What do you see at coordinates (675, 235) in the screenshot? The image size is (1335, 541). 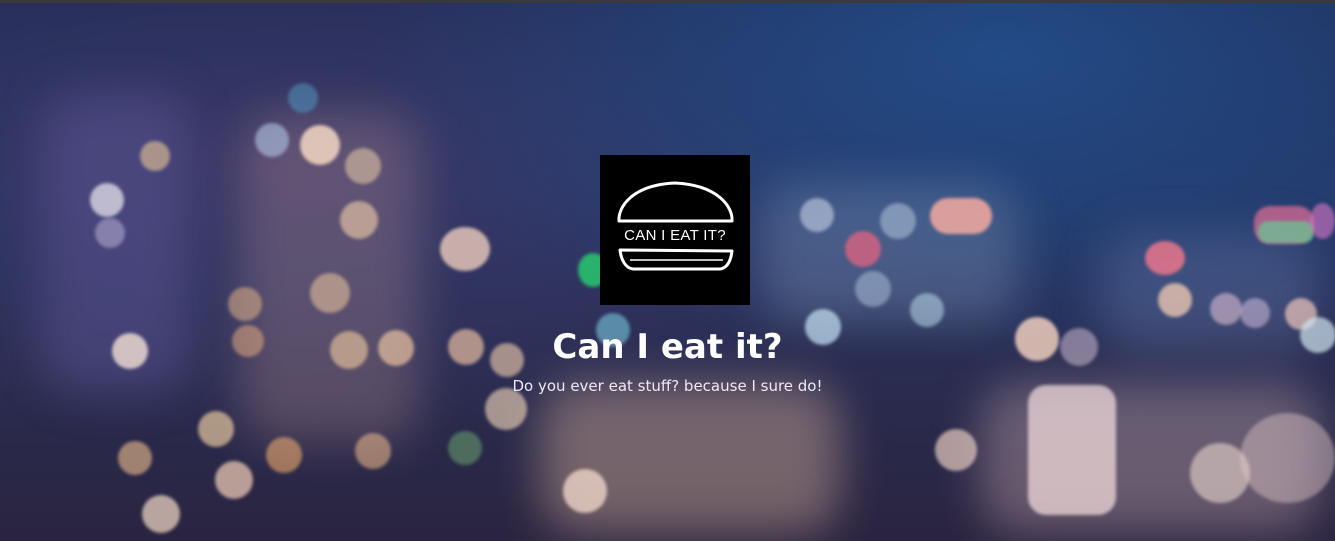 I see `logo-text: CAN I EAT IT?` at bounding box center [675, 235].